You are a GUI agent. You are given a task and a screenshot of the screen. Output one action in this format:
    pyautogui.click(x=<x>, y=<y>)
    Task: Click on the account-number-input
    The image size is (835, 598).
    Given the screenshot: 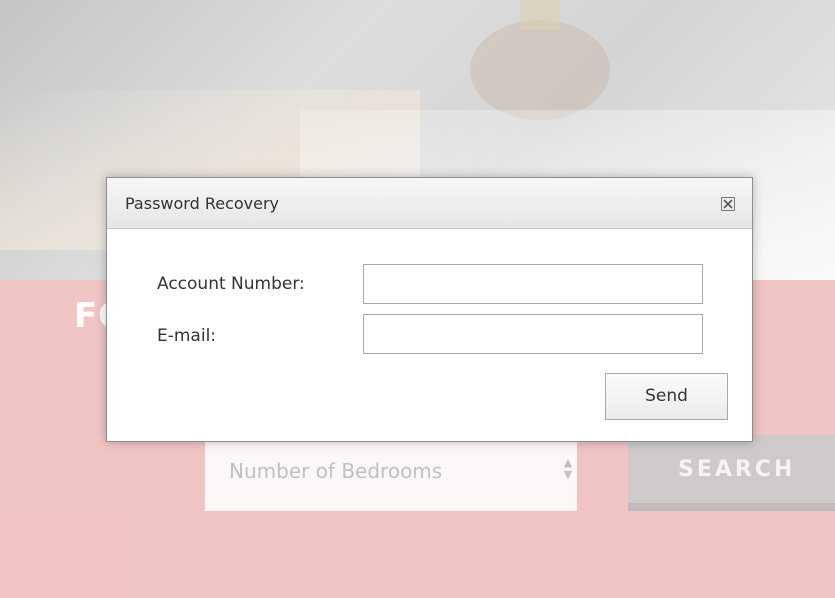 What is the action you would take?
    pyautogui.click(x=533, y=284)
    